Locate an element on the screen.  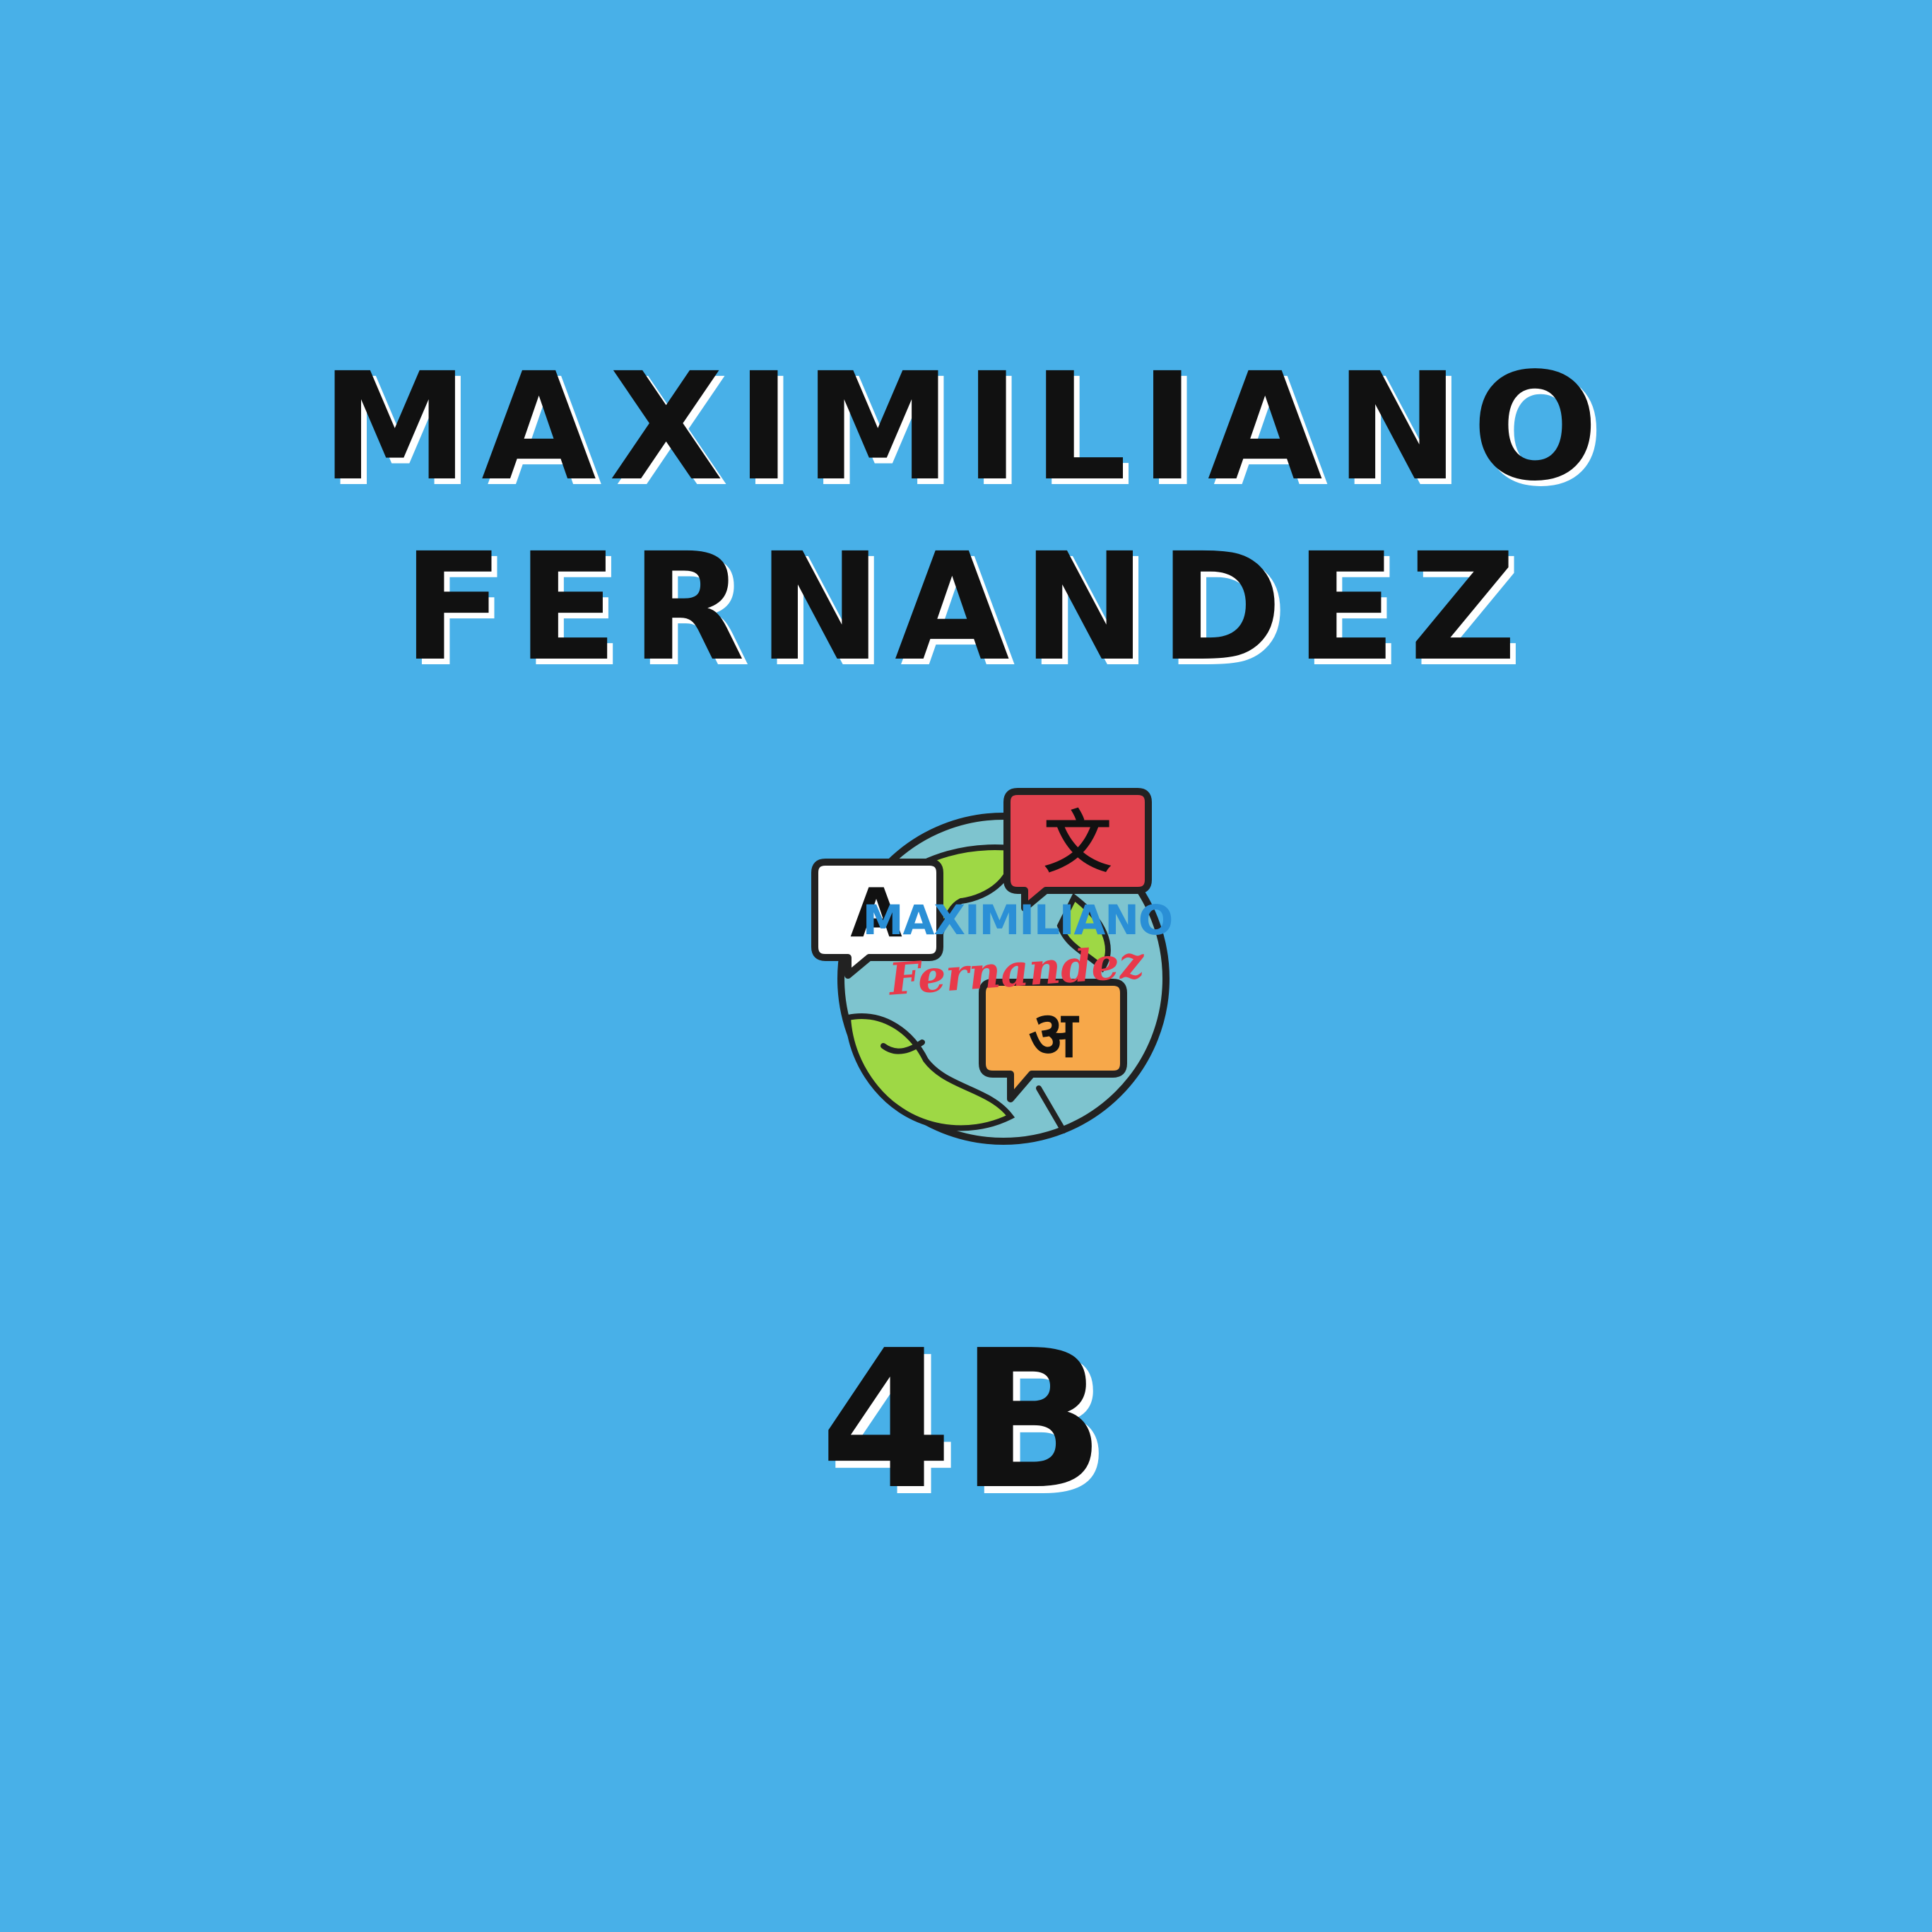
title-last-name: FERNANDEZ is located at coordinates (966, 608).